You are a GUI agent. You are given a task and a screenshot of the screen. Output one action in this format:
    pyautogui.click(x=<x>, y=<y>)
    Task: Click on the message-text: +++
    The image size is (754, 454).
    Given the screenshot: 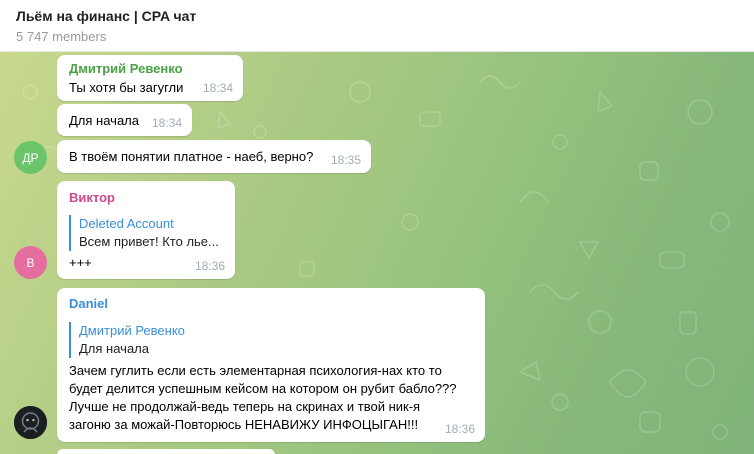 What is the action you would take?
    pyautogui.click(x=80, y=262)
    